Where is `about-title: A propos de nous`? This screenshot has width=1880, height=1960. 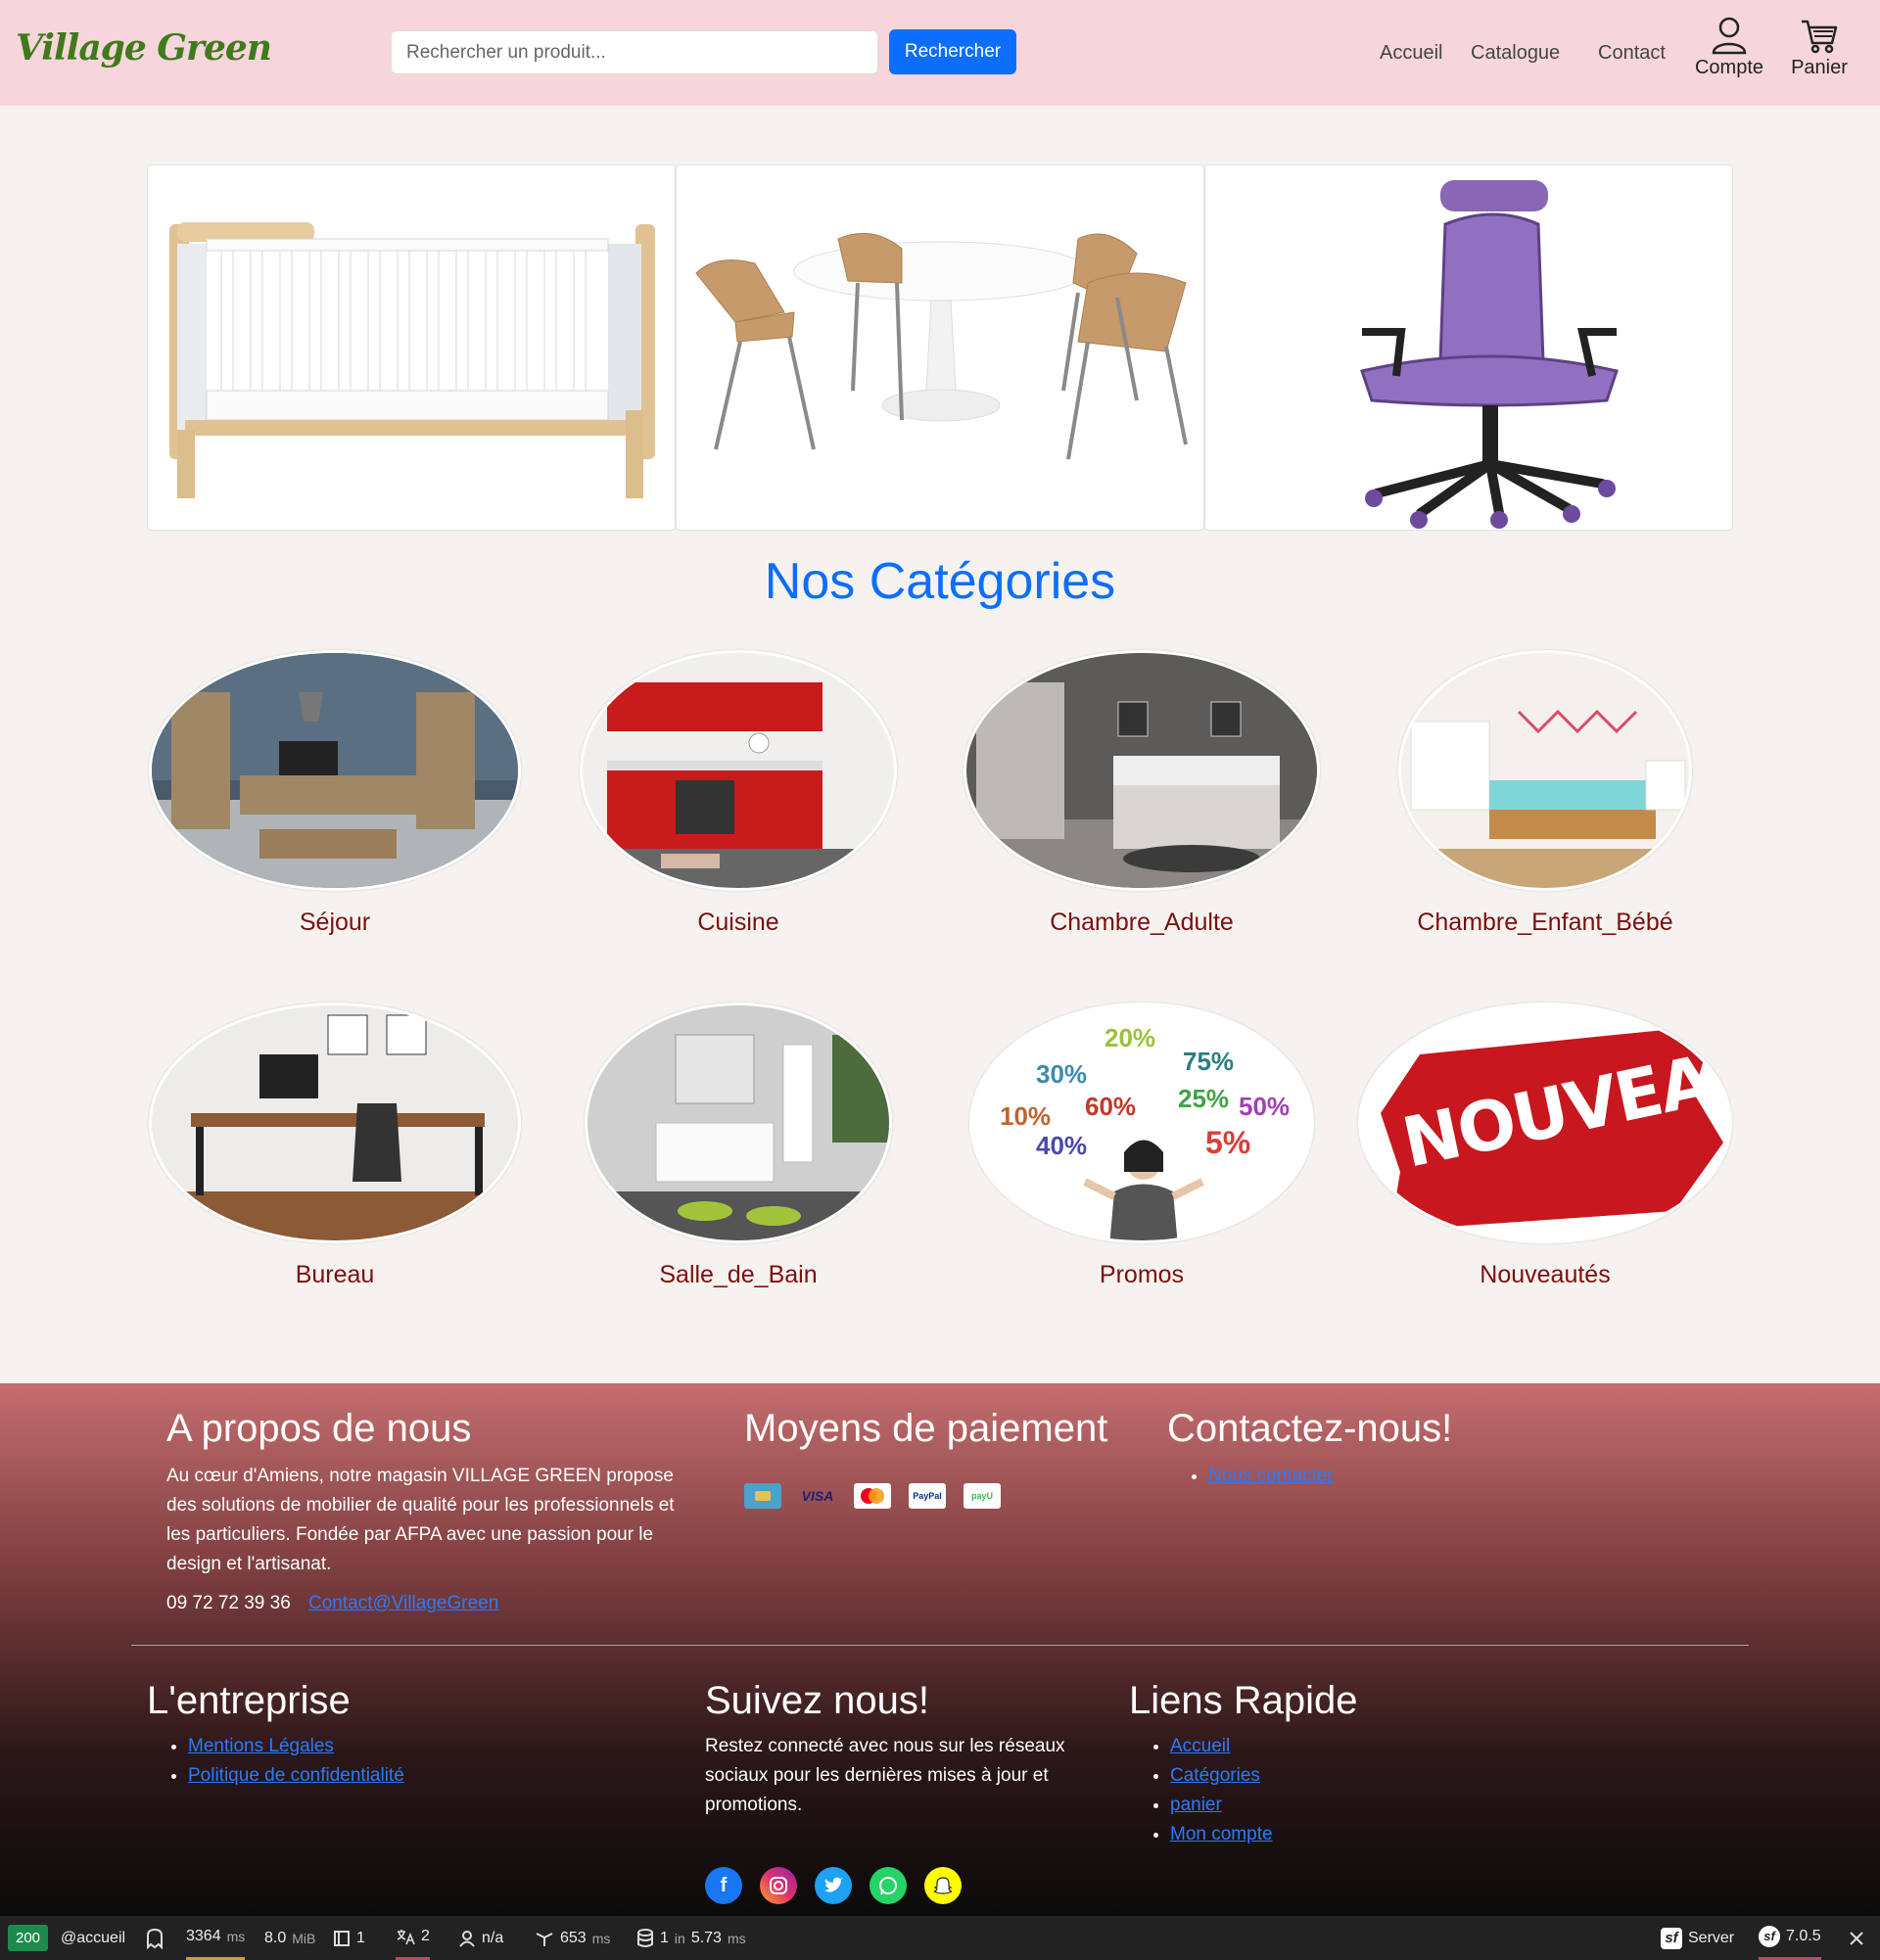 about-title: A propos de nous is located at coordinates (319, 1428).